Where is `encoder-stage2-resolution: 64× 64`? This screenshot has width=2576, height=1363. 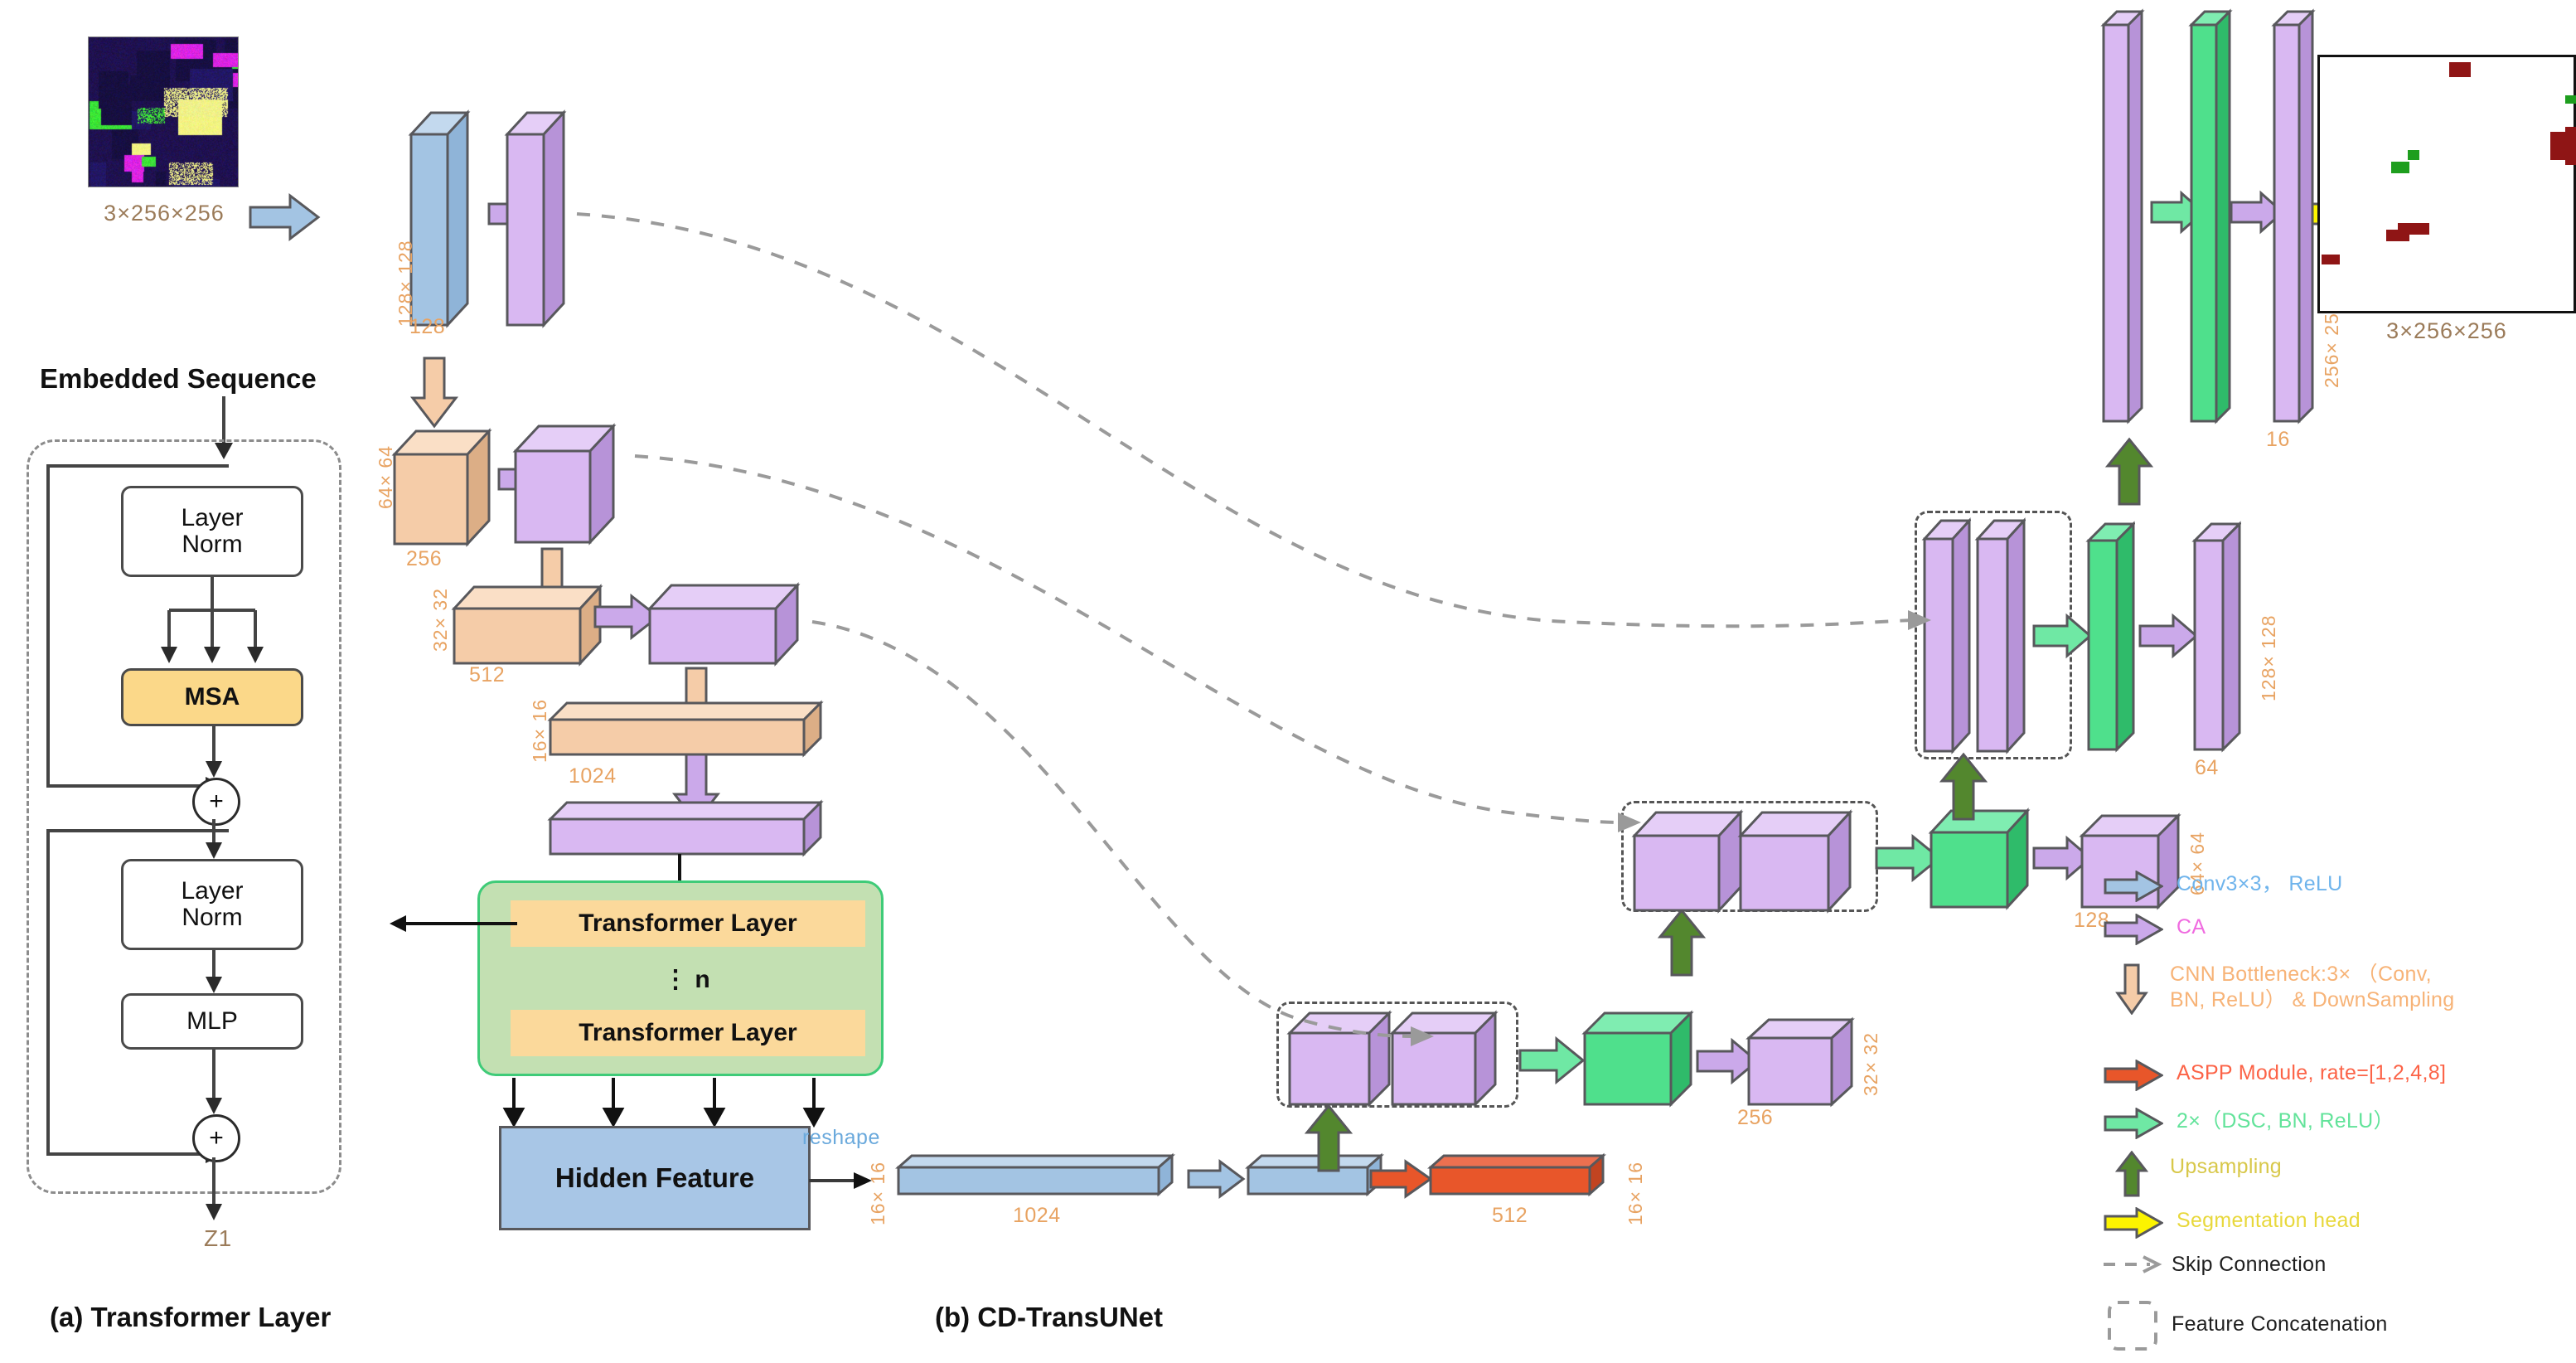 encoder-stage2-resolution: 64× 64 is located at coordinates (385, 477).